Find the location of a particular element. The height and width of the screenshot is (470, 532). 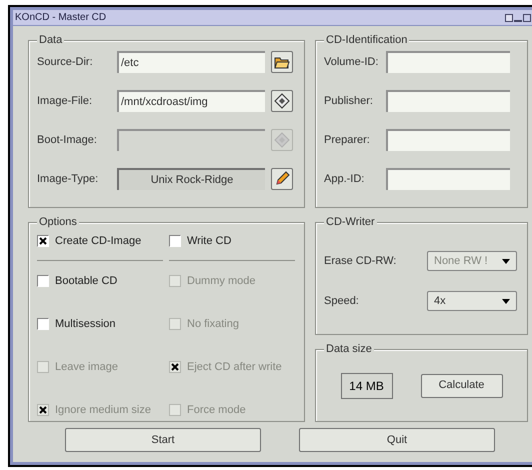

pencil-icon is located at coordinates (282, 179).